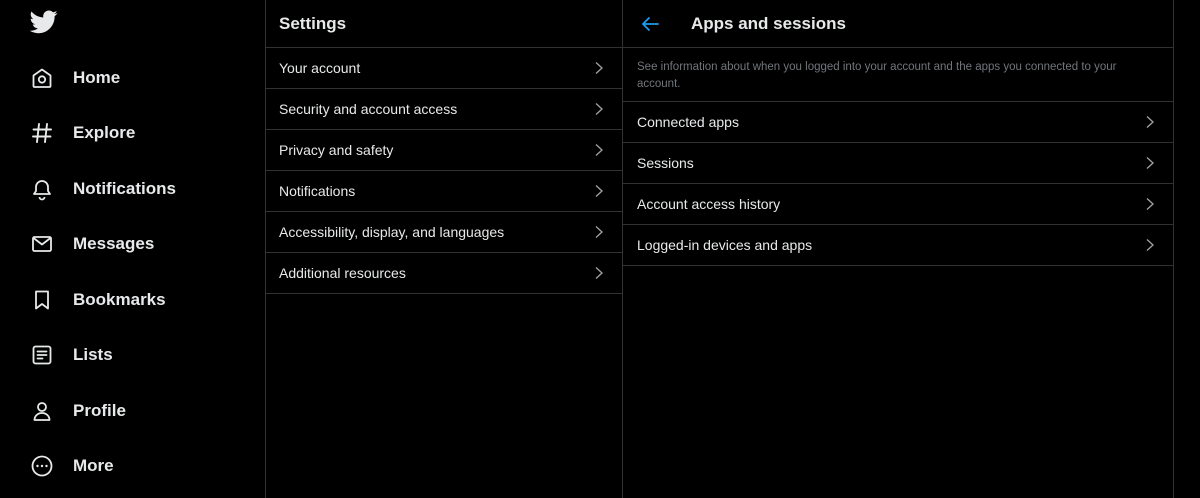  What do you see at coordinates (725, 245) in the screenshot?
I see `detail-item-label: Logged-in devices and apps` at bounding box center [725, 245].